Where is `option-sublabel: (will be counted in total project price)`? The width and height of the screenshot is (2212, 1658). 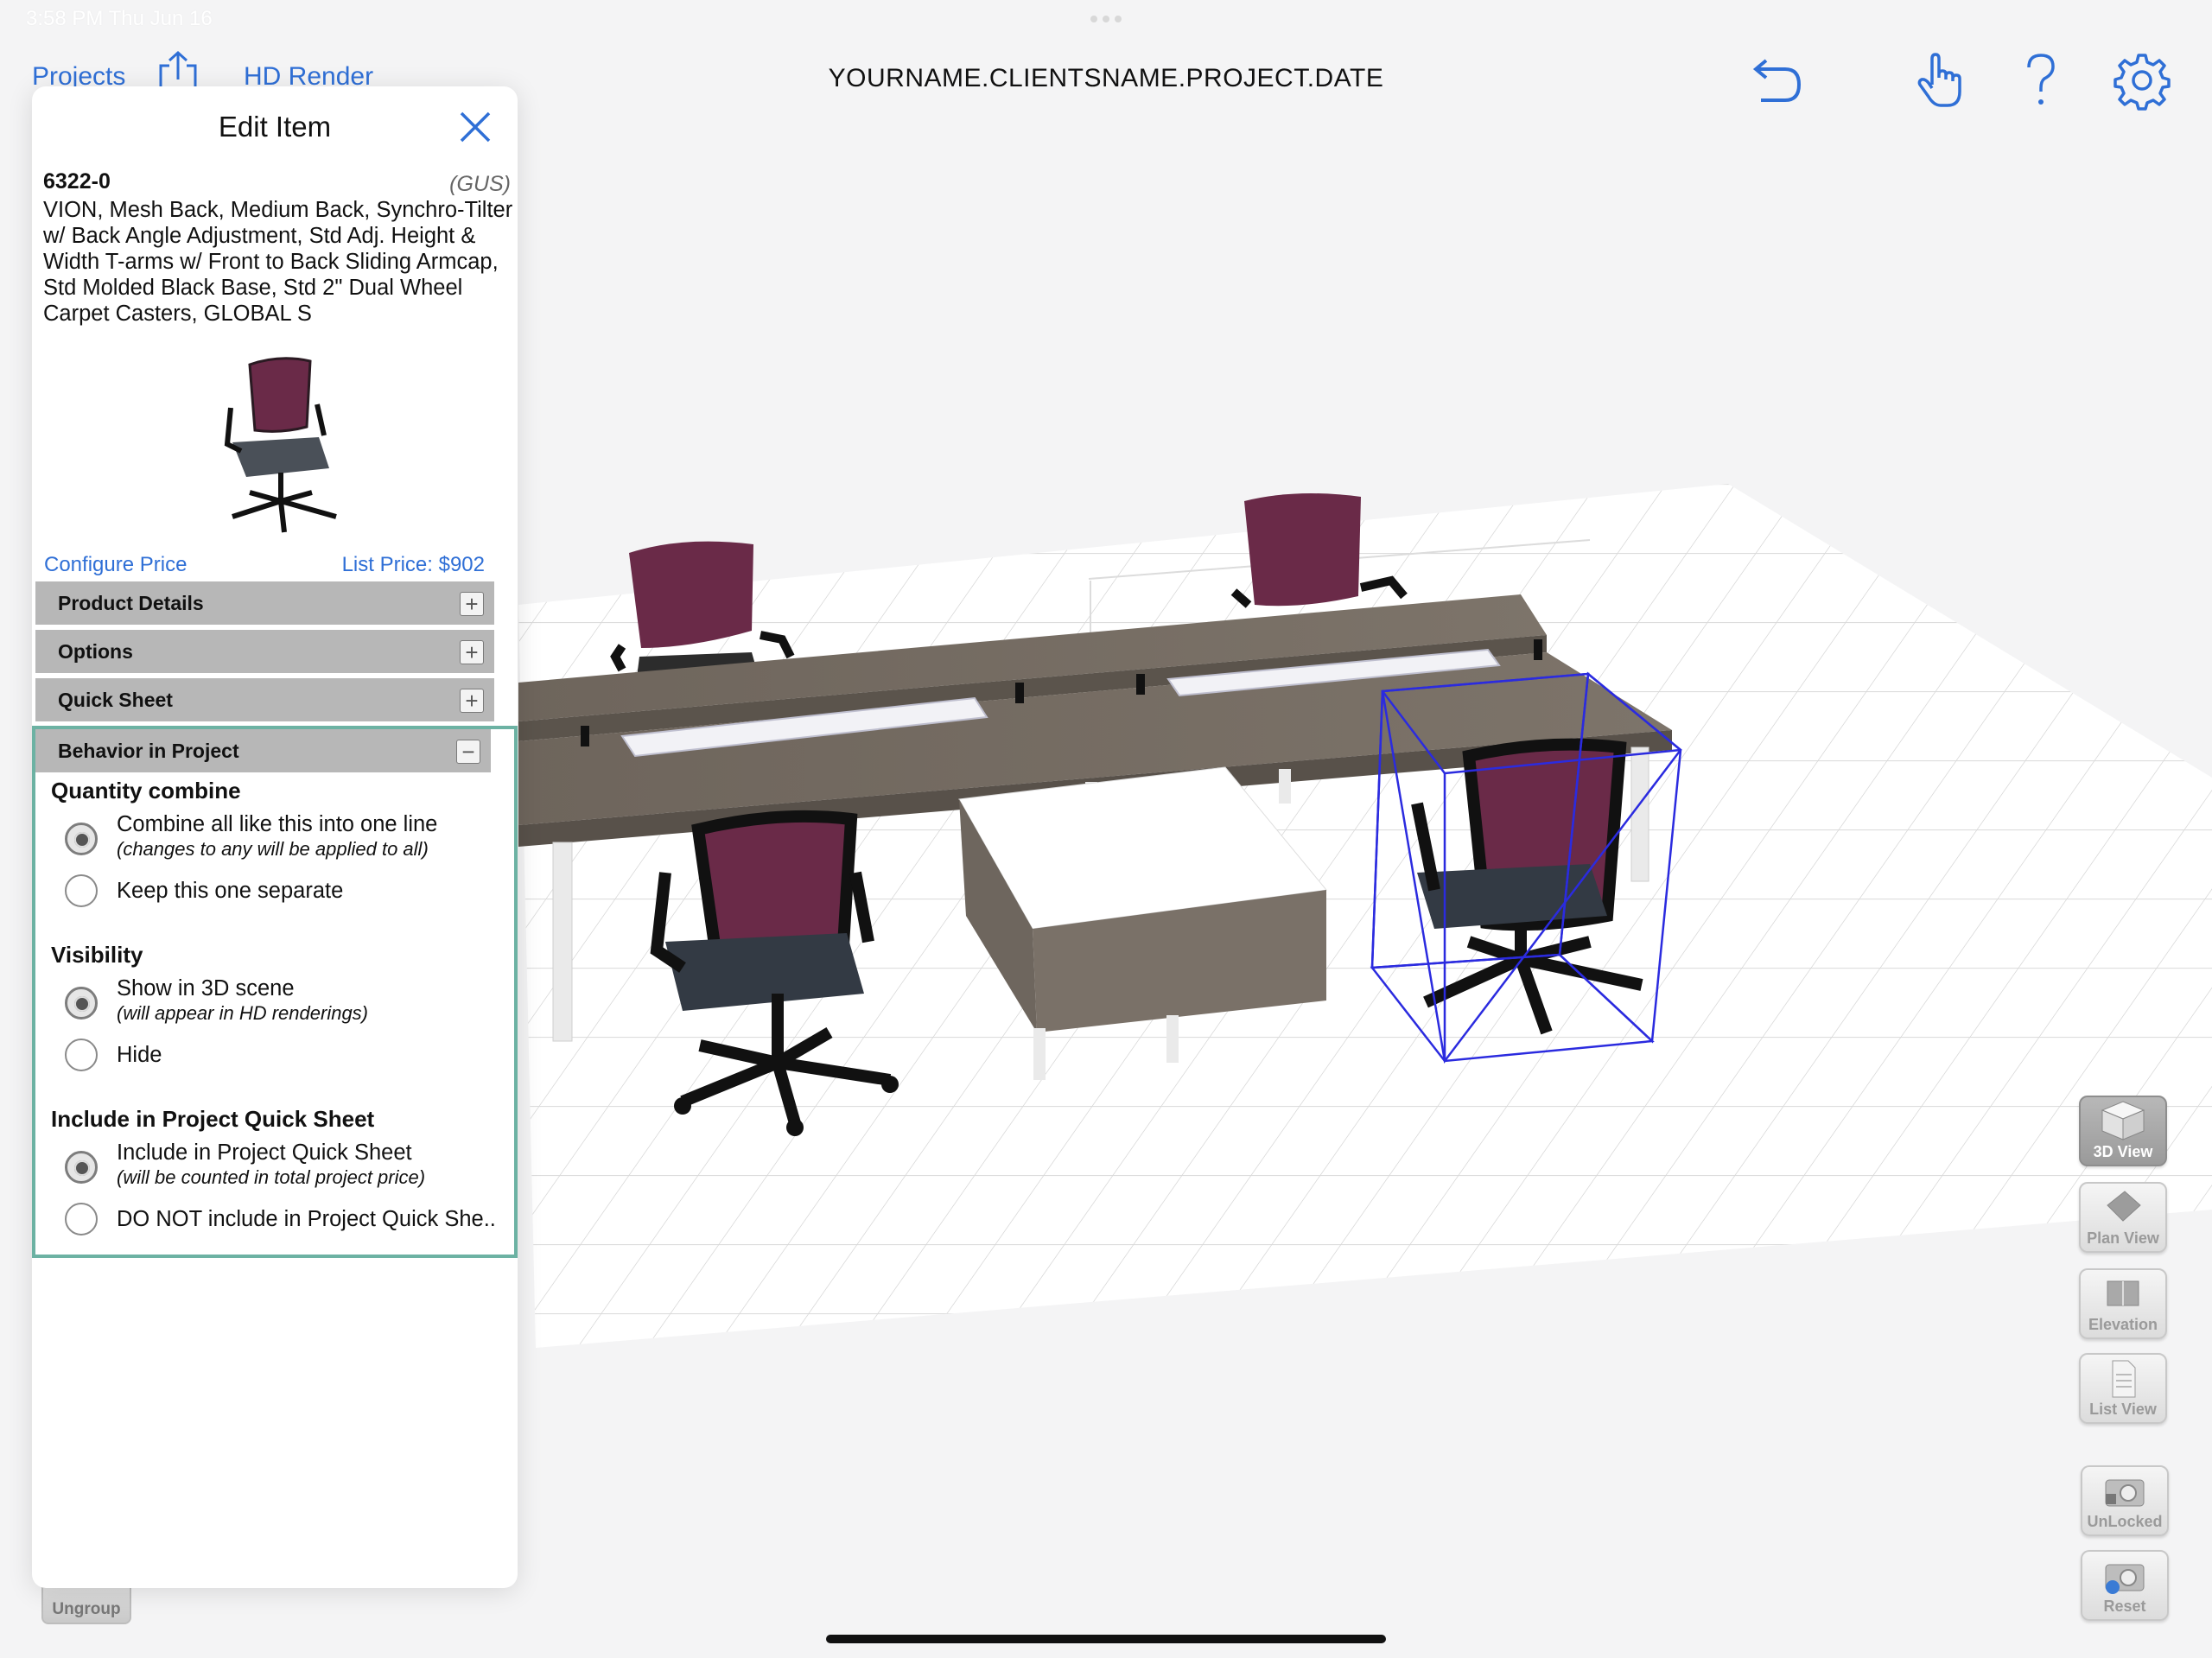 option-sublabel: (will be counted in total project price) is located at coordinates (271, 1177).